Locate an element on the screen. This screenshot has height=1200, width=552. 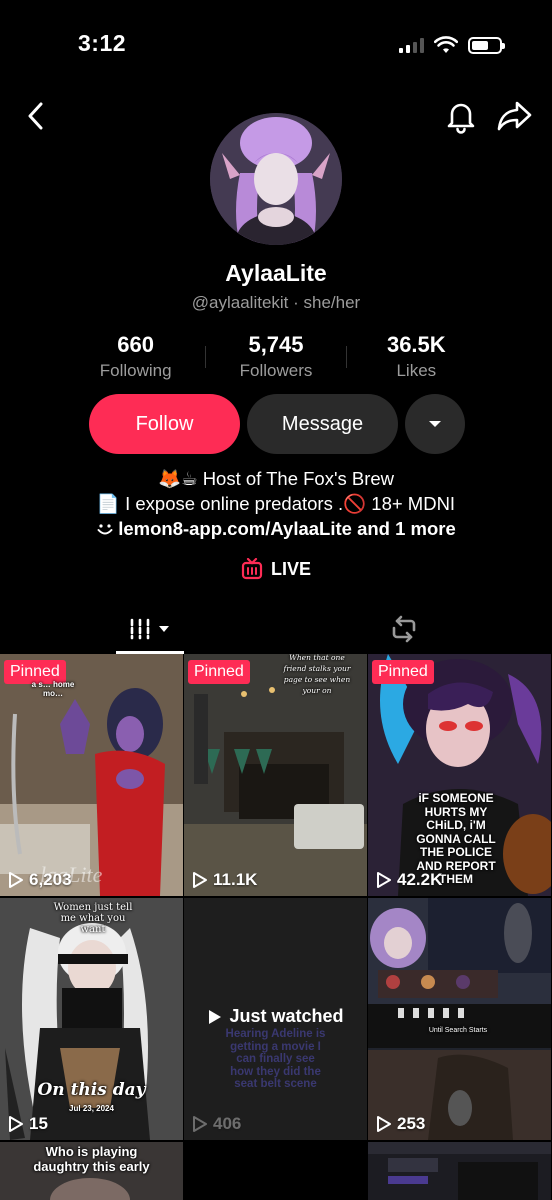
stat-followers-label: Followers is located at coordinates (276, 370).